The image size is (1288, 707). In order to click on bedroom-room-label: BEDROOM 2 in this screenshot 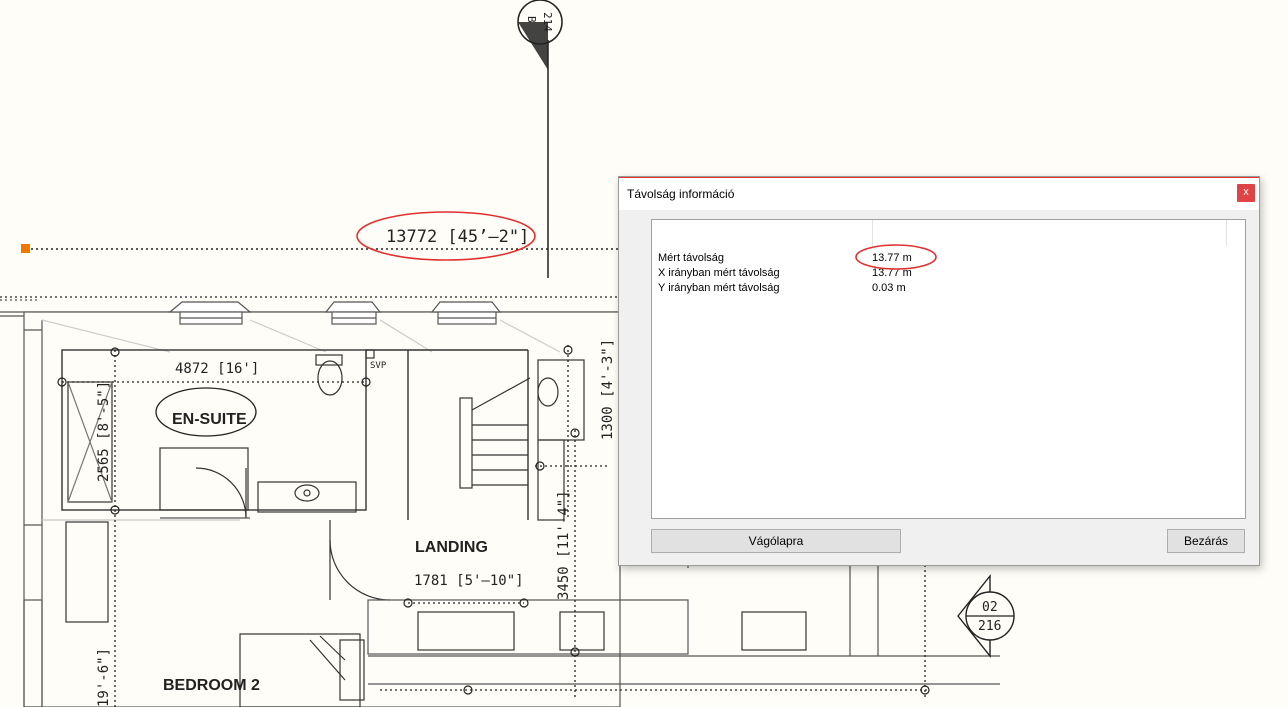, I will do `click(211, 685)`.